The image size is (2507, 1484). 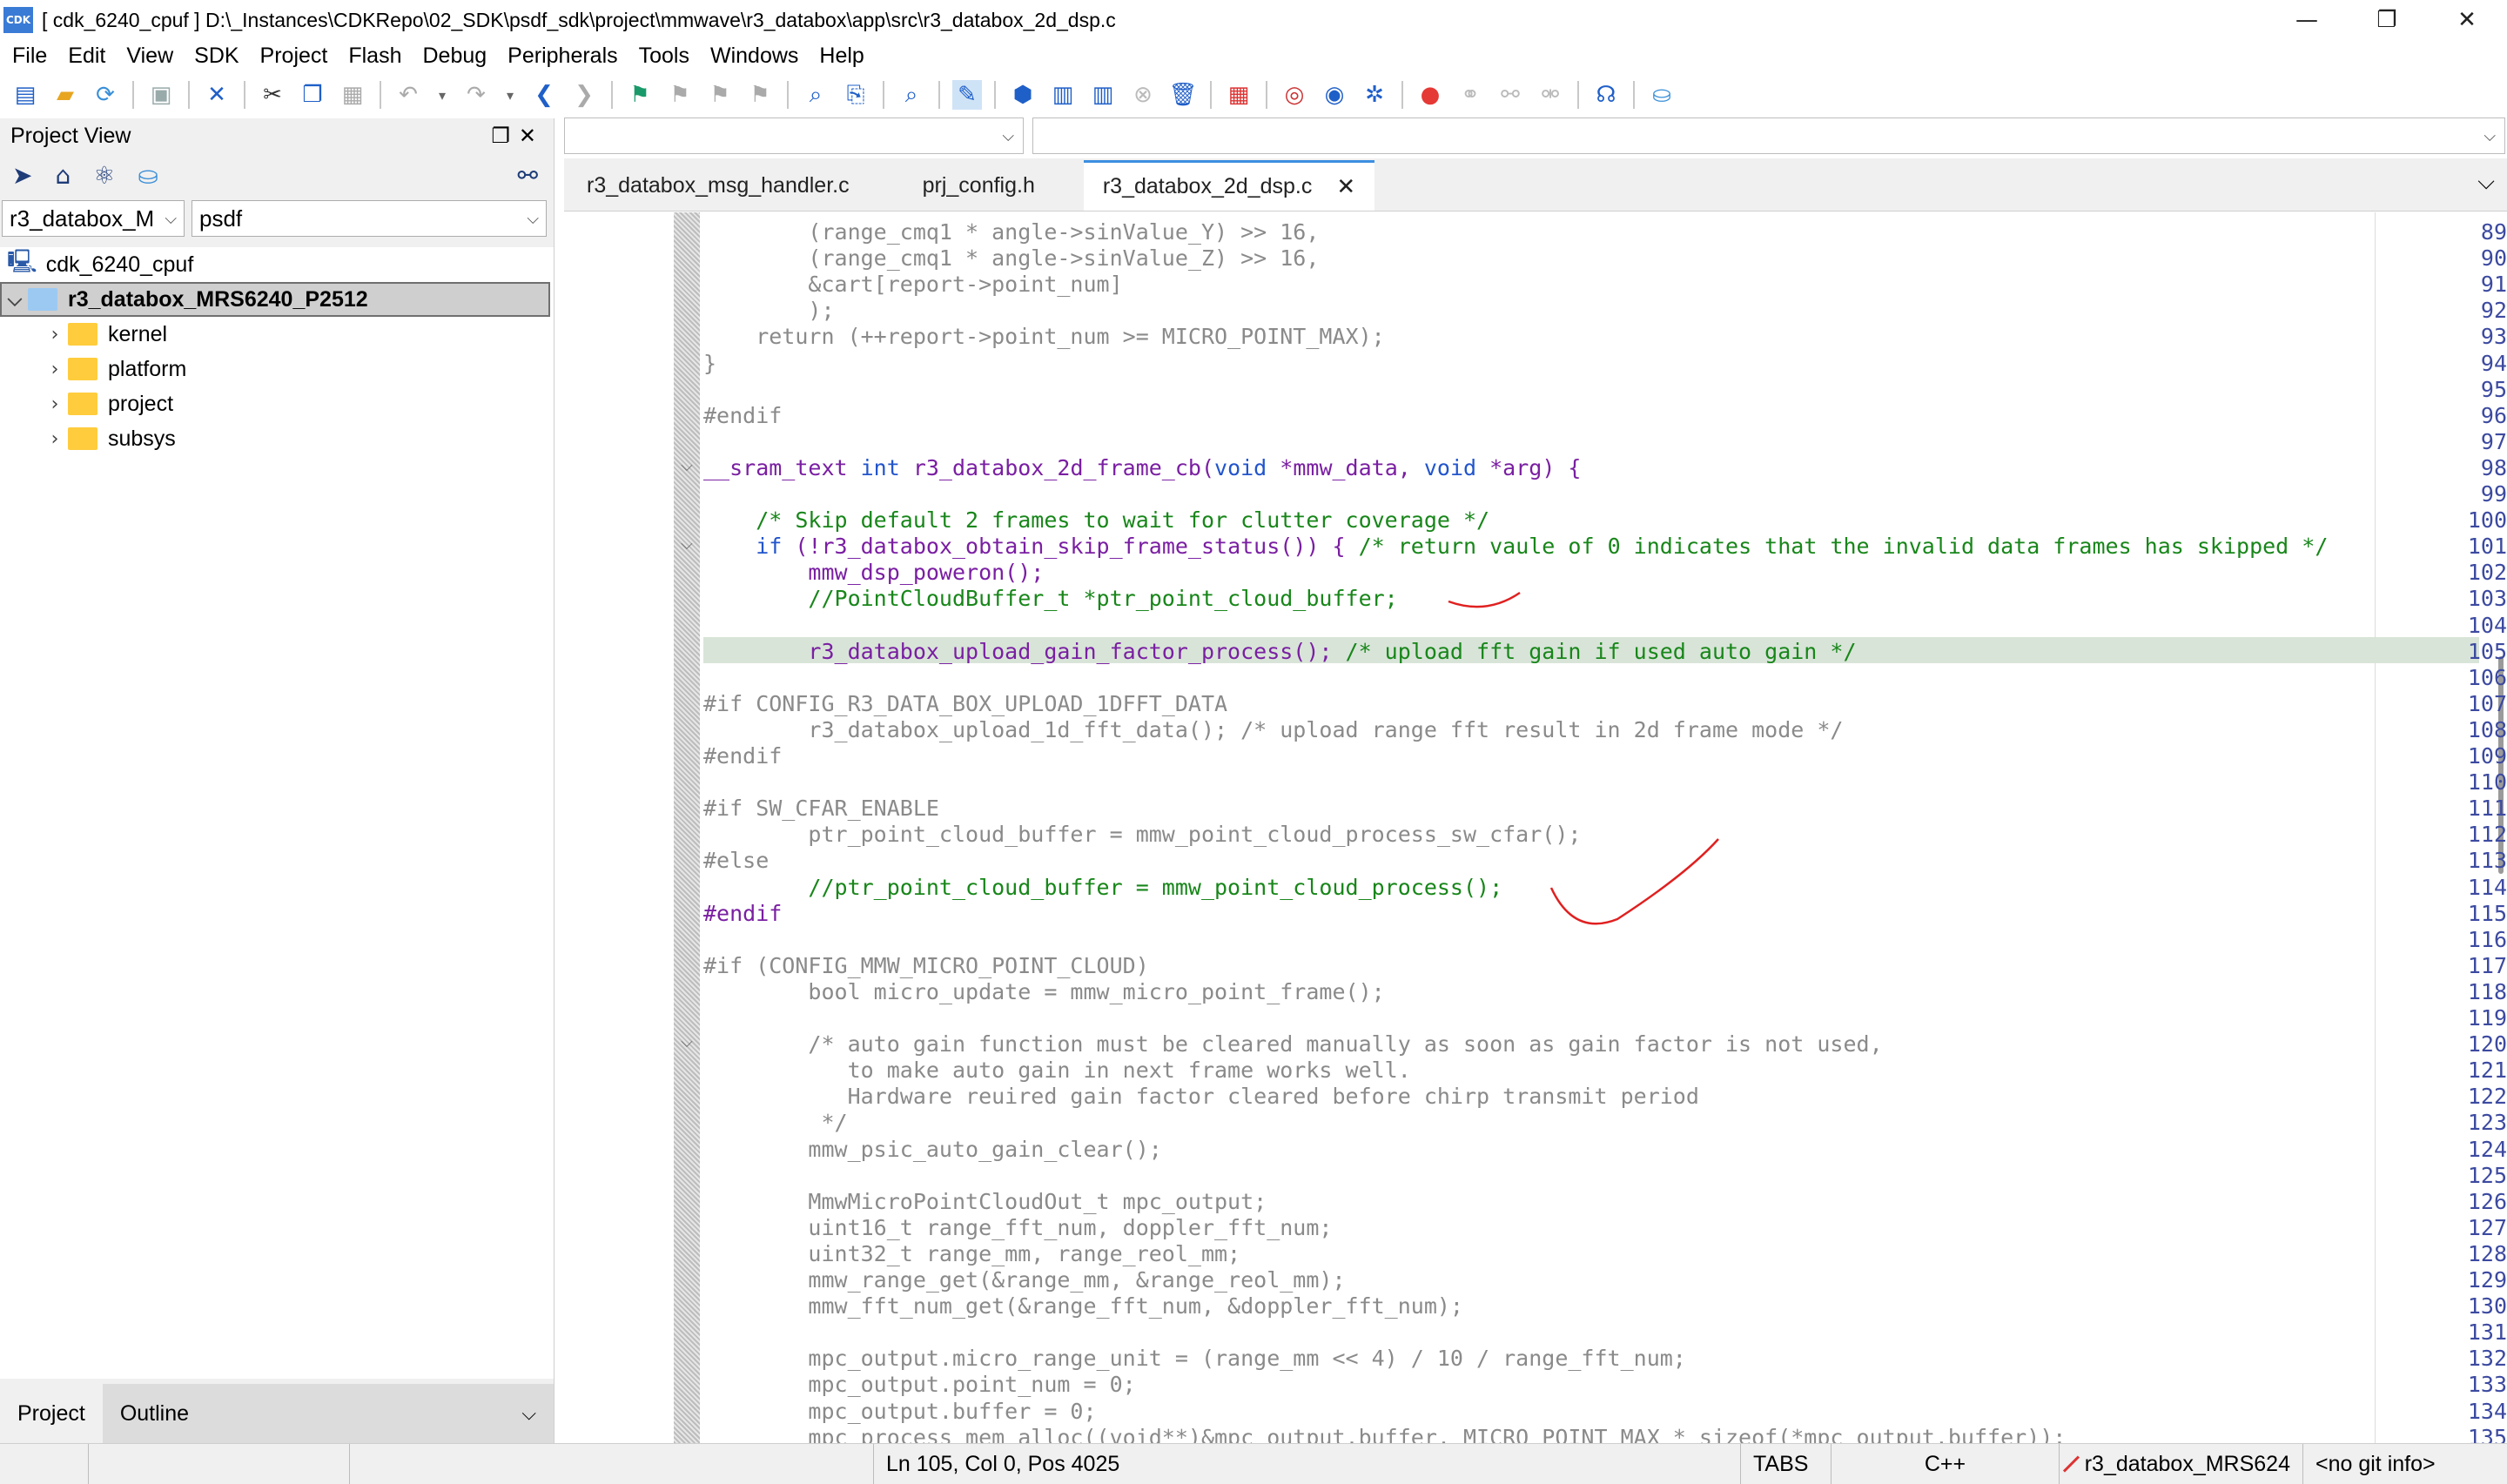 What do you see at coordinates (640, 95) in the screenshot?
I see `bookmark-flag-icon: ⚑` at bounding box center [640, 95].